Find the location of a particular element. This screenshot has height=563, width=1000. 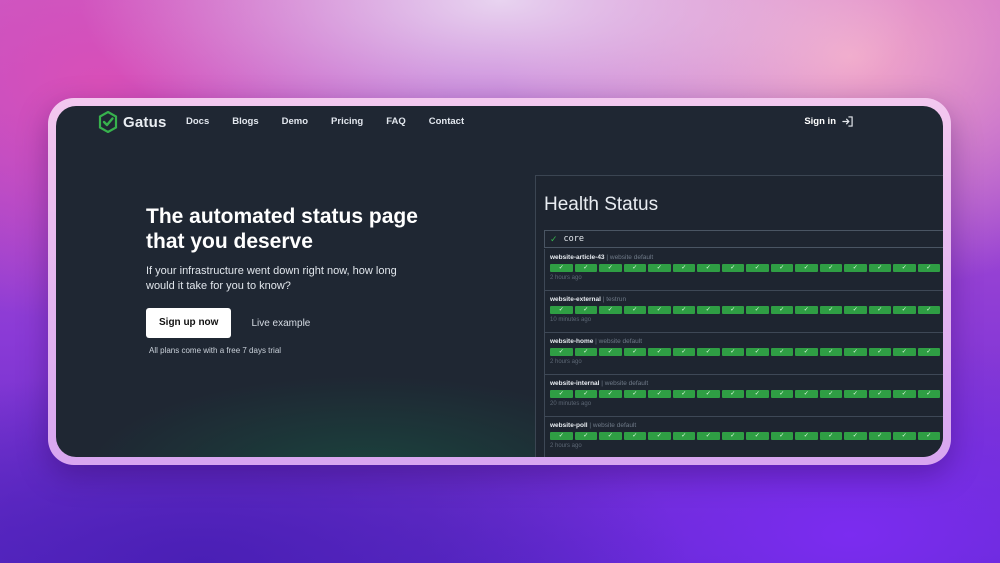

brand-logo: Gatus is located at coordinates (132, 122).